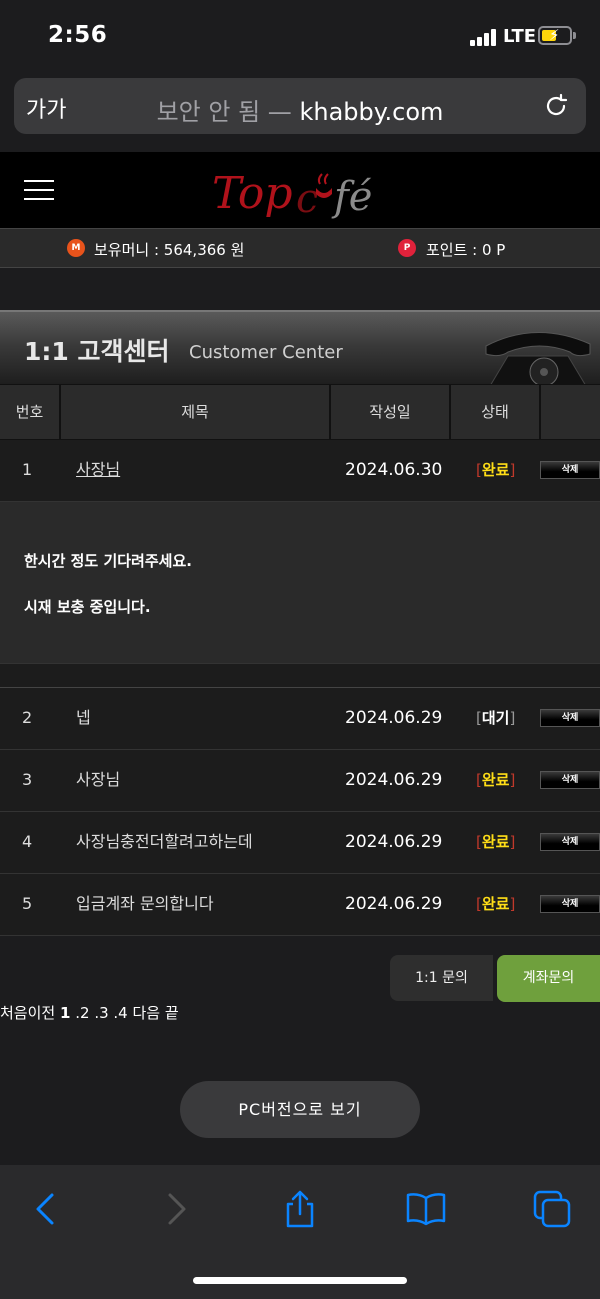  What do you see at coordinates (300, 36) in the screenshot?
I see `status-bar: 2:56 LTE ⚡` at bounding box center [300, 36].